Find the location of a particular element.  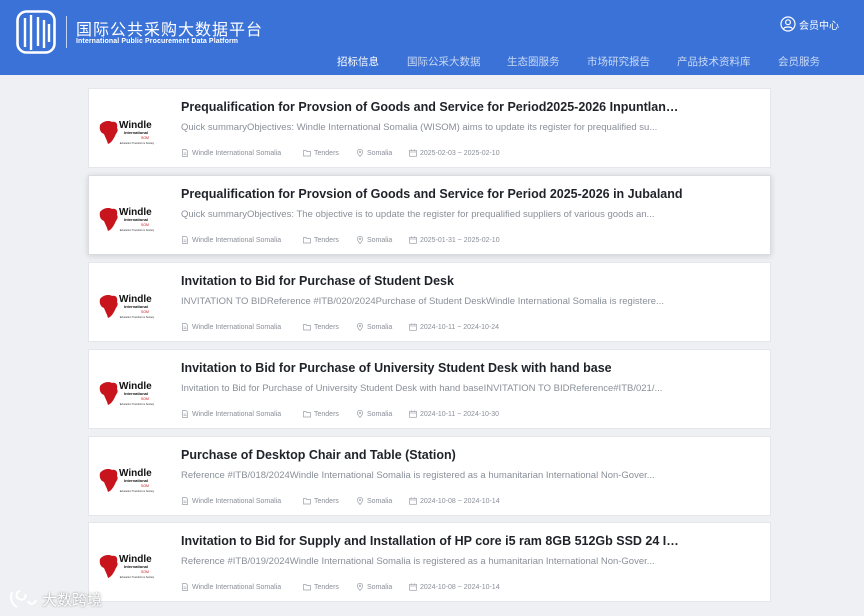

member-center-label: 会员中心 is located at coordinates (819, 26).